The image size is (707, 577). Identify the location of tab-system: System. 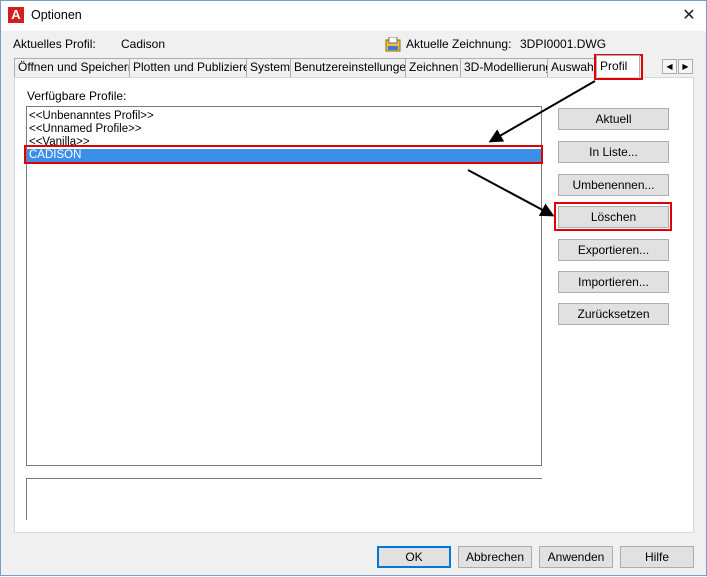
(268, 67).